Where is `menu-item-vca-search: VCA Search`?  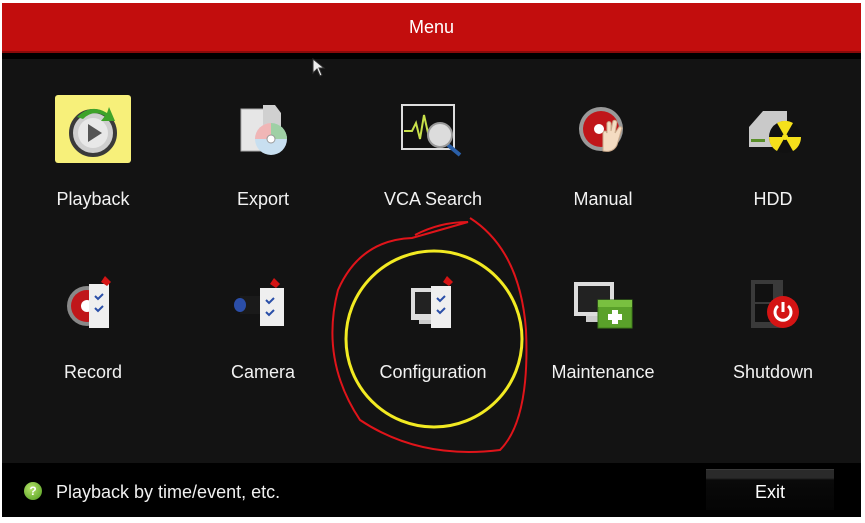
menu-item-vca-search: VCA Search is located at coordinates (433, 134).